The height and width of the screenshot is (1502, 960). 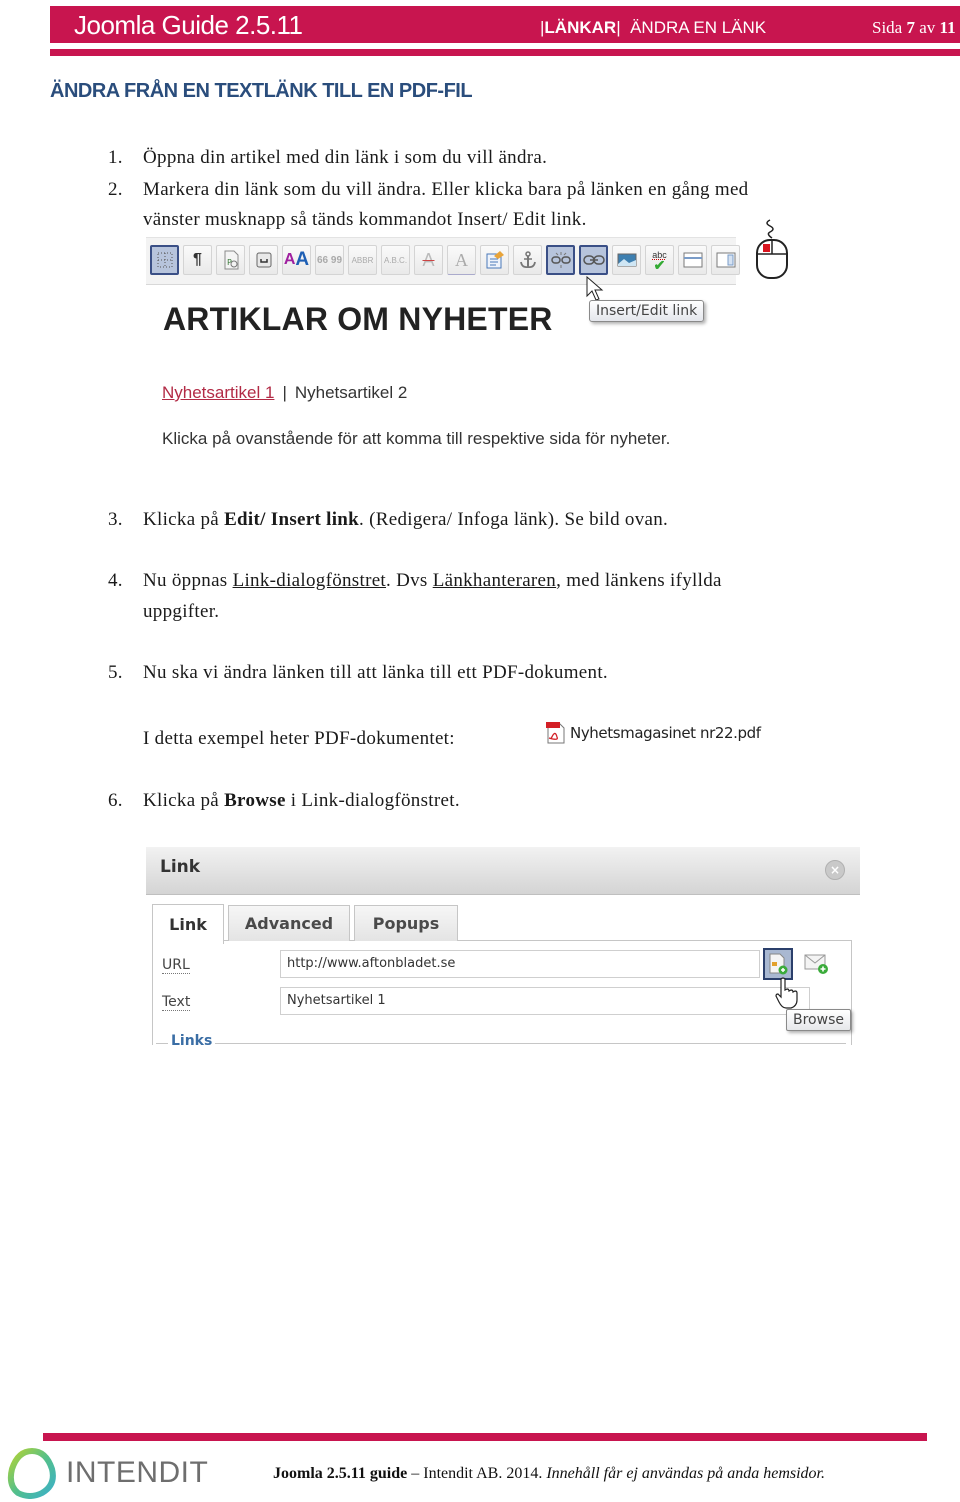 What do you see at coordinates (786, 993) in the screenshot?
I see `hand-pointer-icon` at bounding box center [786, 993].